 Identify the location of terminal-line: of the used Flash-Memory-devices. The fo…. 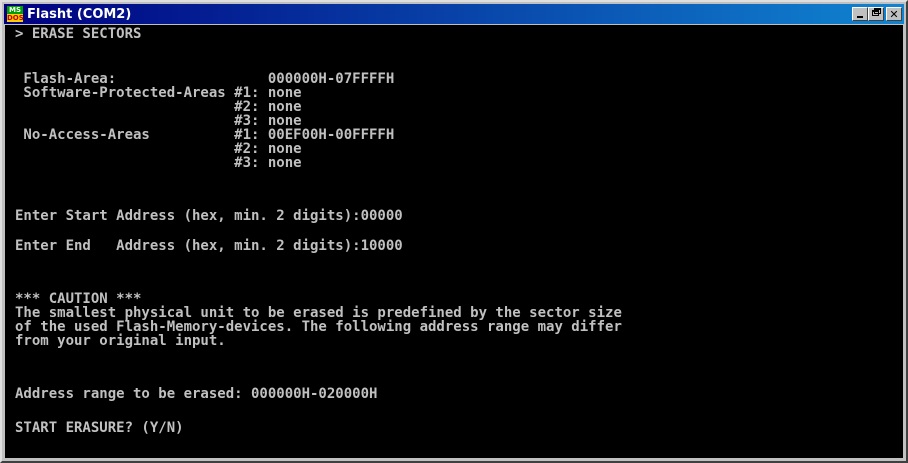
(318, 327).